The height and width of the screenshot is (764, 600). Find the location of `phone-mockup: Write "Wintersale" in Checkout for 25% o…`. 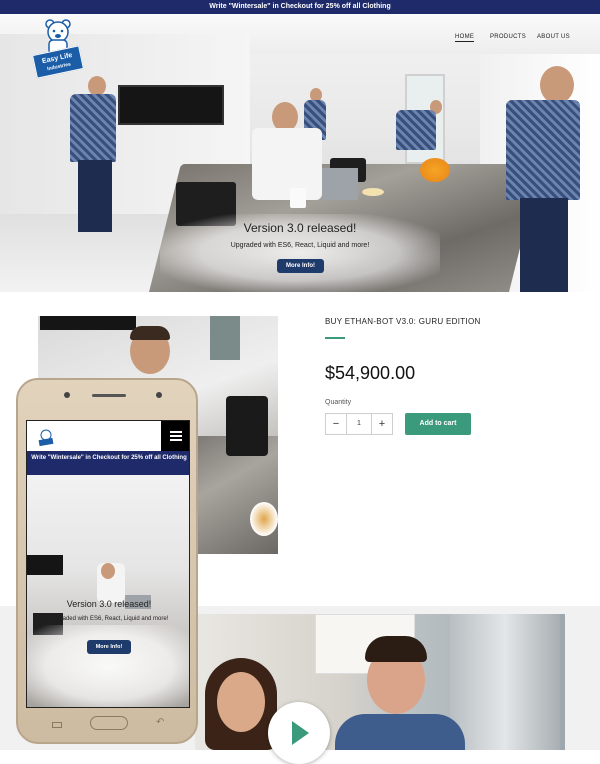

phone-mockup: Write "Wintersale" in Checkout for 25% o… is located at coordinates (107, 561).